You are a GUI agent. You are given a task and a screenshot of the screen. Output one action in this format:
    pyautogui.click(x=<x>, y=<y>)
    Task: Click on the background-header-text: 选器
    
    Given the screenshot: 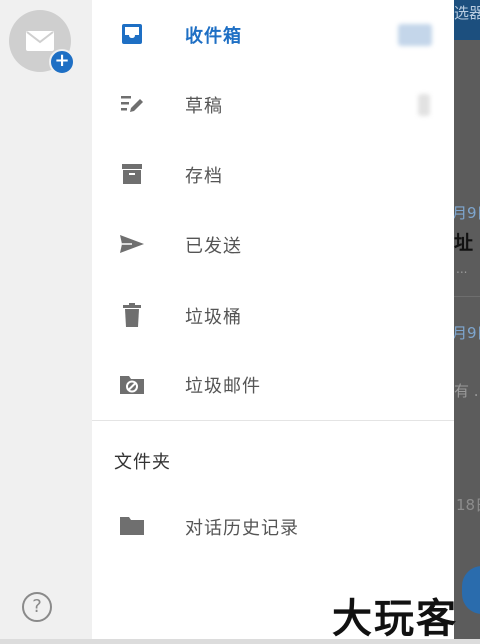 What is the action you would take?
    pyautogui.click(x=467, y=13)
    